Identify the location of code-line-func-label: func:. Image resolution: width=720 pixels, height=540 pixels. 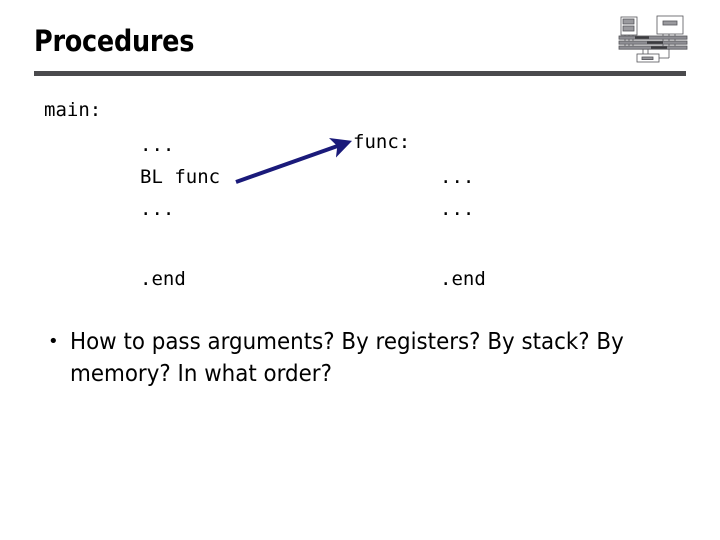
(382, 142).